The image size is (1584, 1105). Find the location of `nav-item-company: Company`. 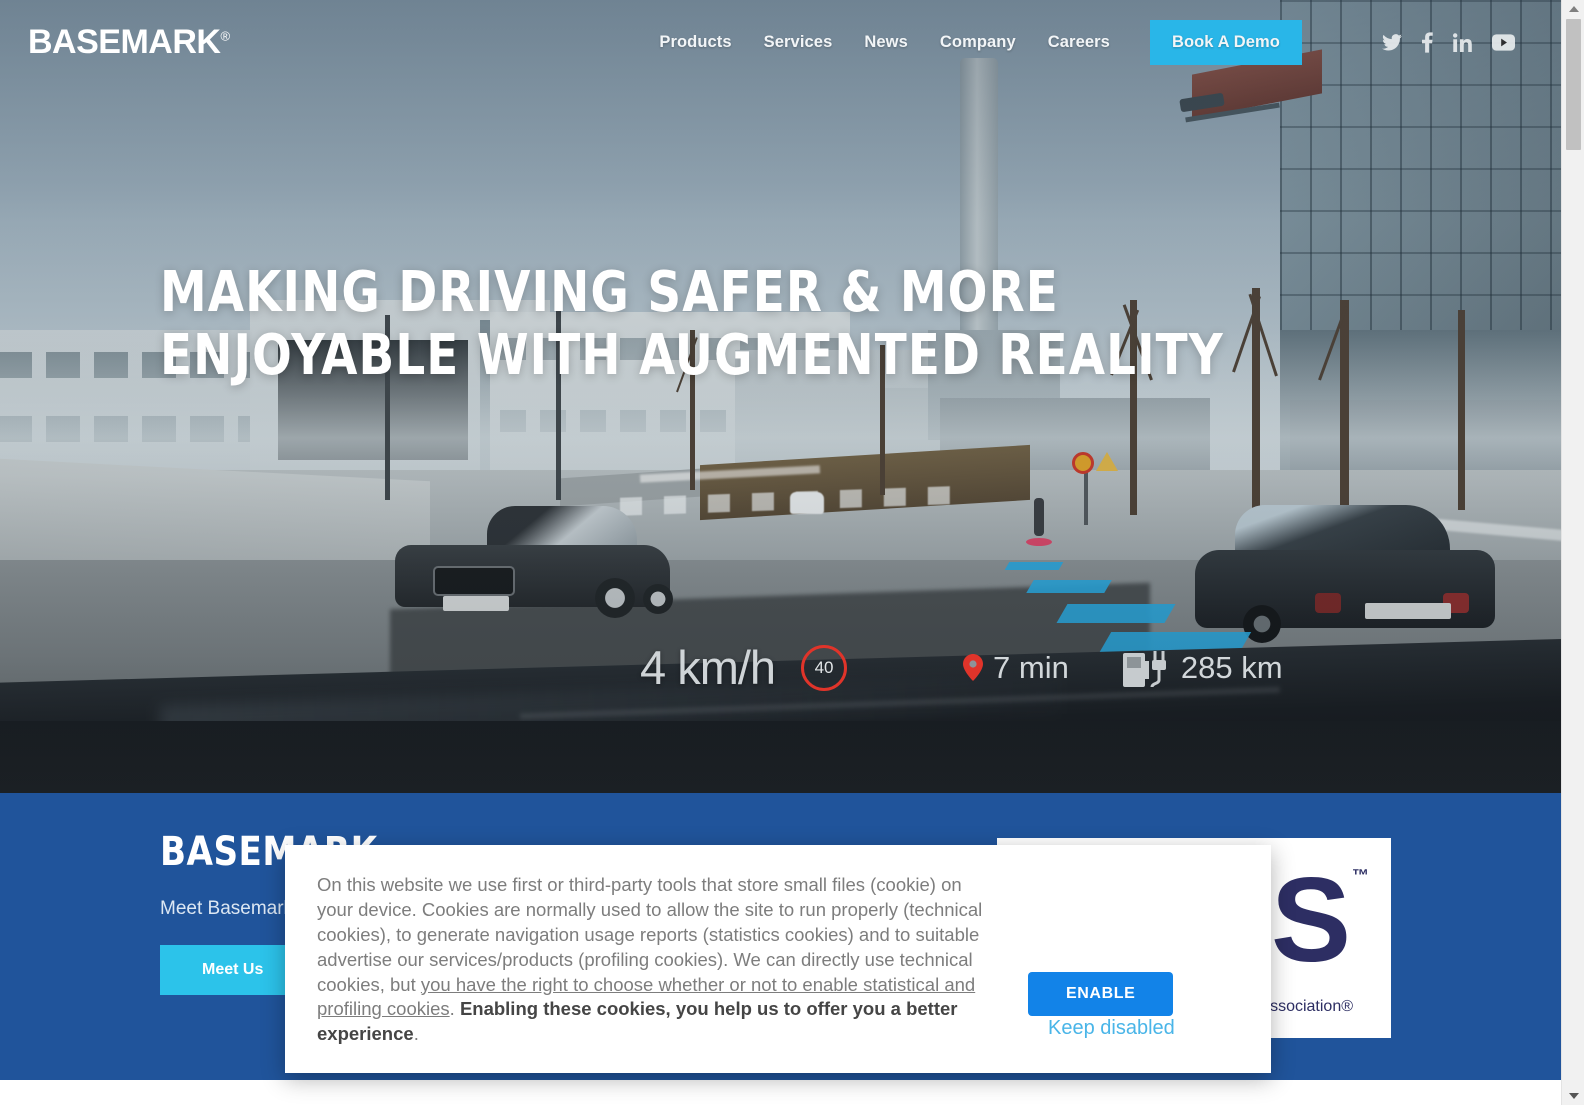

nav-item-company: Company is located at coordinates (978, 42).